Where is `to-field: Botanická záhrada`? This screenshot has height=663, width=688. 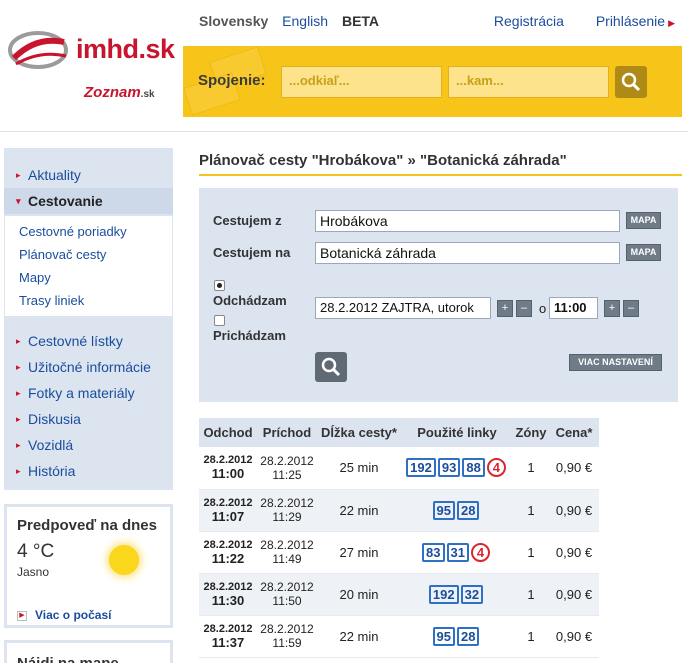
to-field: Botanická záhrada is located at coordinates (467, 253).